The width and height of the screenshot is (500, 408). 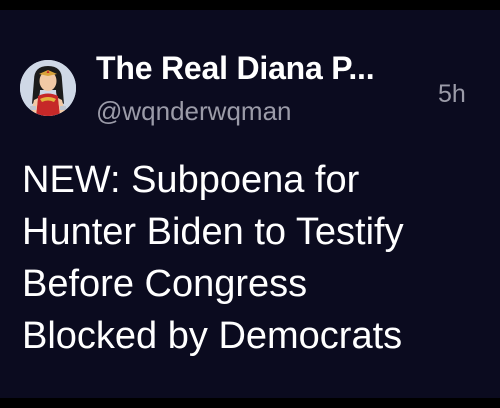 I want to click on wonder-woman-avatar-icon, so click(x=48, y=88).